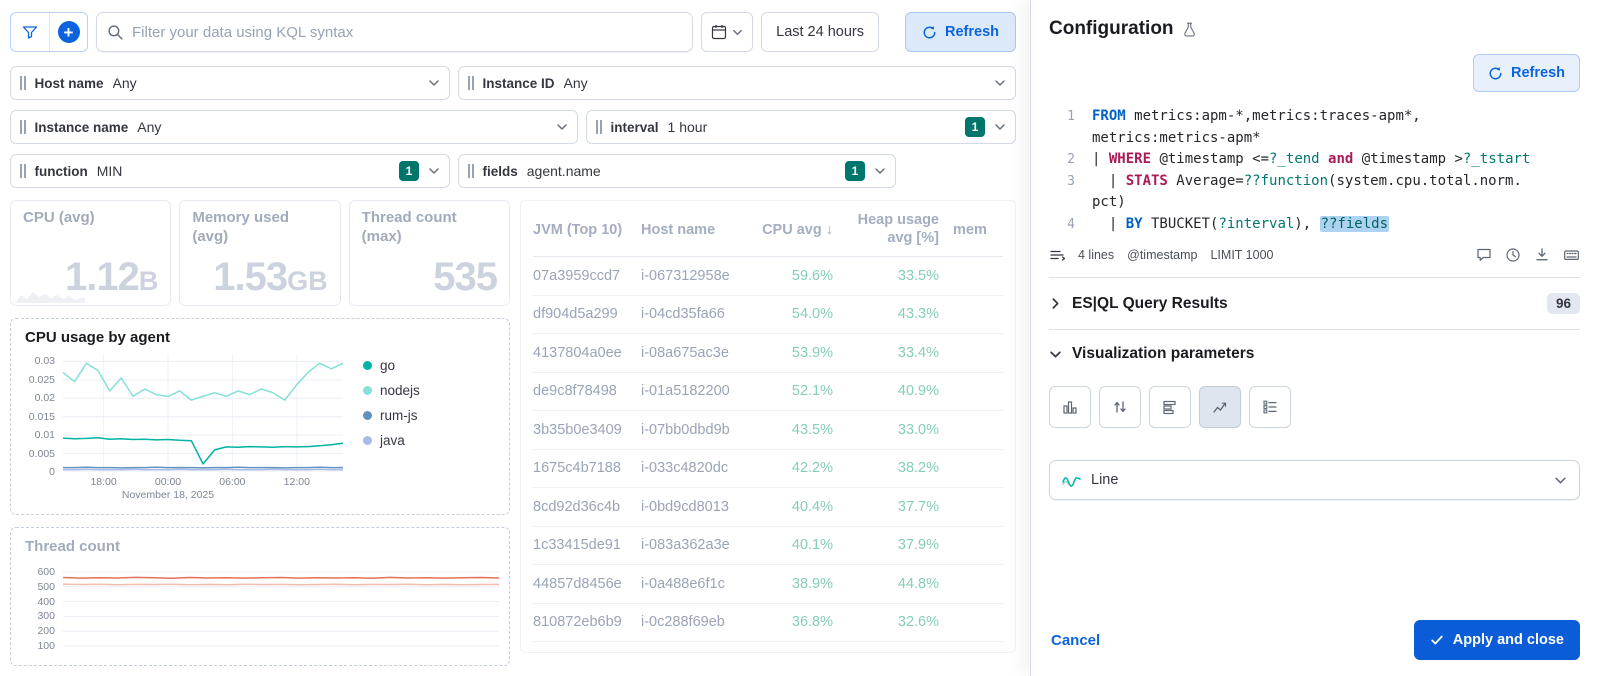 This screenshot has width=1600, height=676. Describe the element at coordinates (1314, 353) in the screenshot. I see `visualization-parameters-toggle: Visualization parameters` at that location.